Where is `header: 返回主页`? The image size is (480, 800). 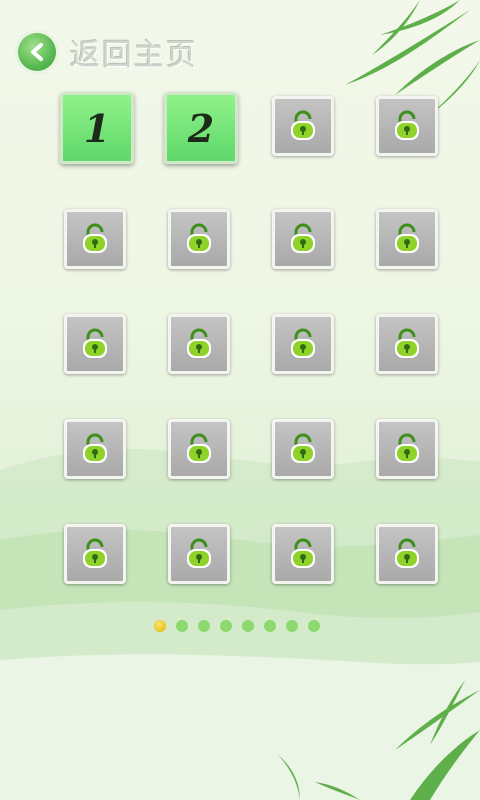 header: 返回主页 is located at coordinates (108, 52).